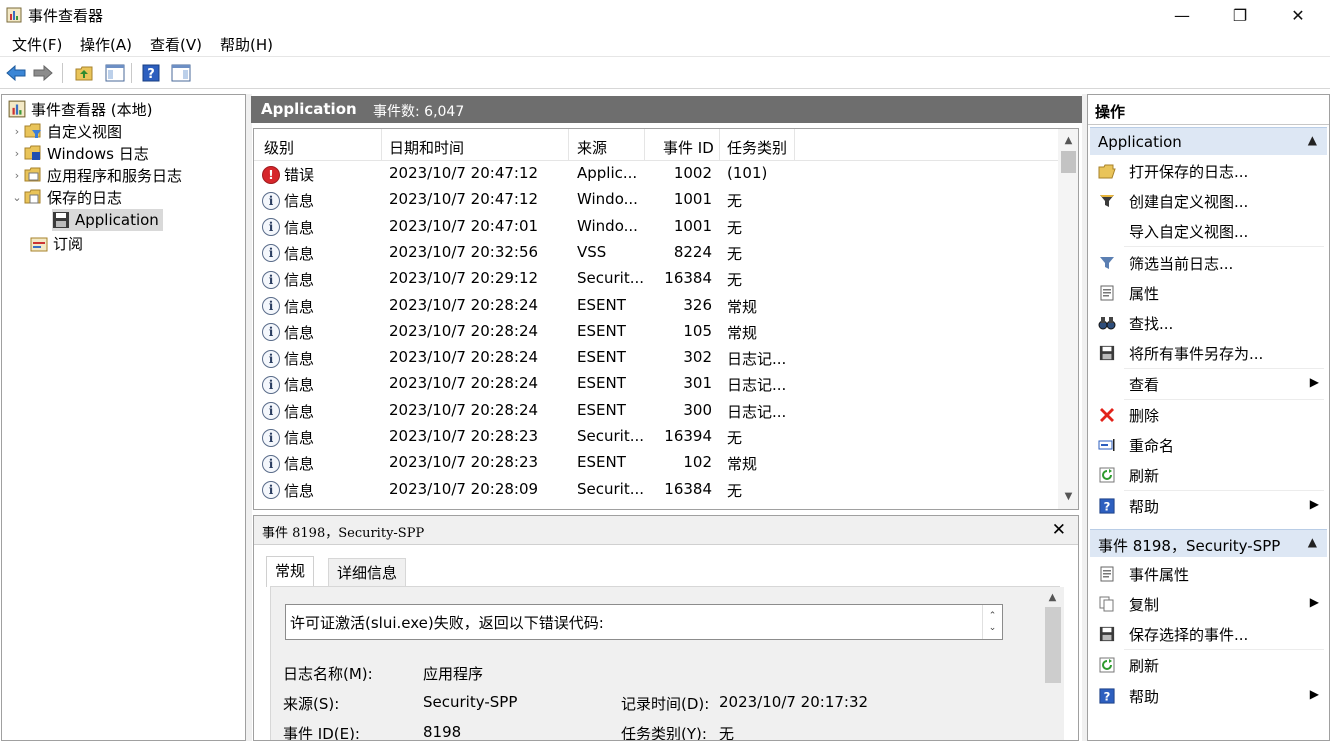 This screenshot has width=1330, height=741. Describe the element at coordinates (656, 279) in the screenshot. I see `table-row: i 信息 2023/10/7 20:29:12 Securit... 16384 无` at that location.